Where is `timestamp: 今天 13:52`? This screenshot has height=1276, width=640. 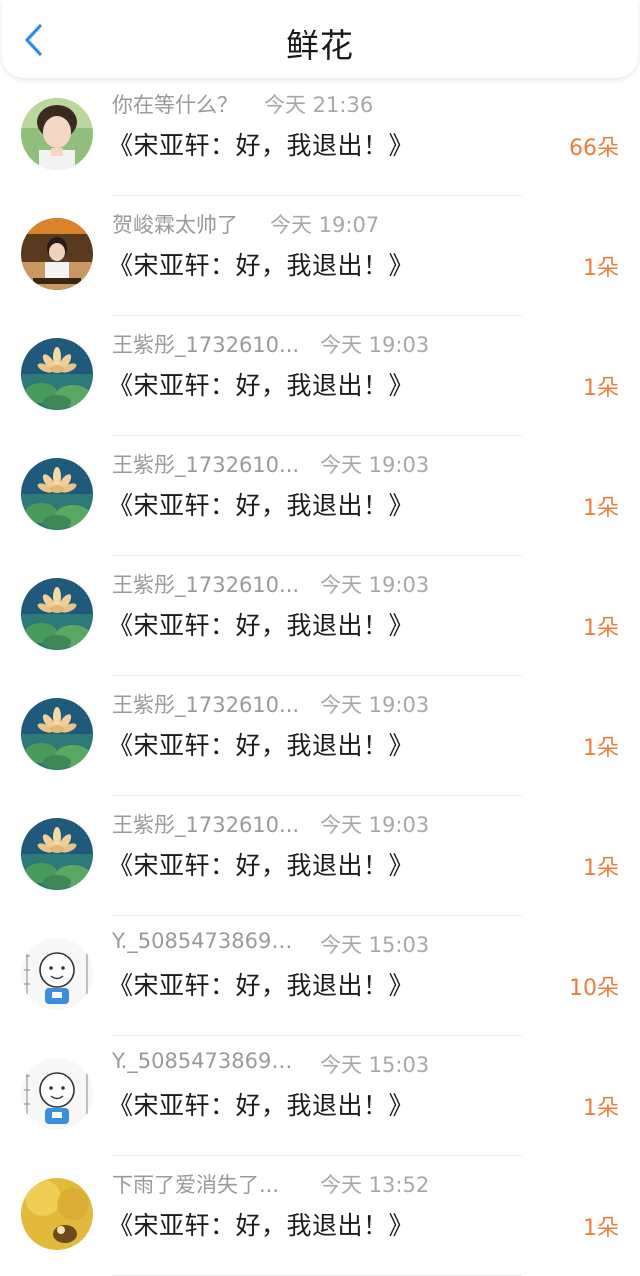 timestamp: 今天 13:52 is located at coordinates (375, 1185).